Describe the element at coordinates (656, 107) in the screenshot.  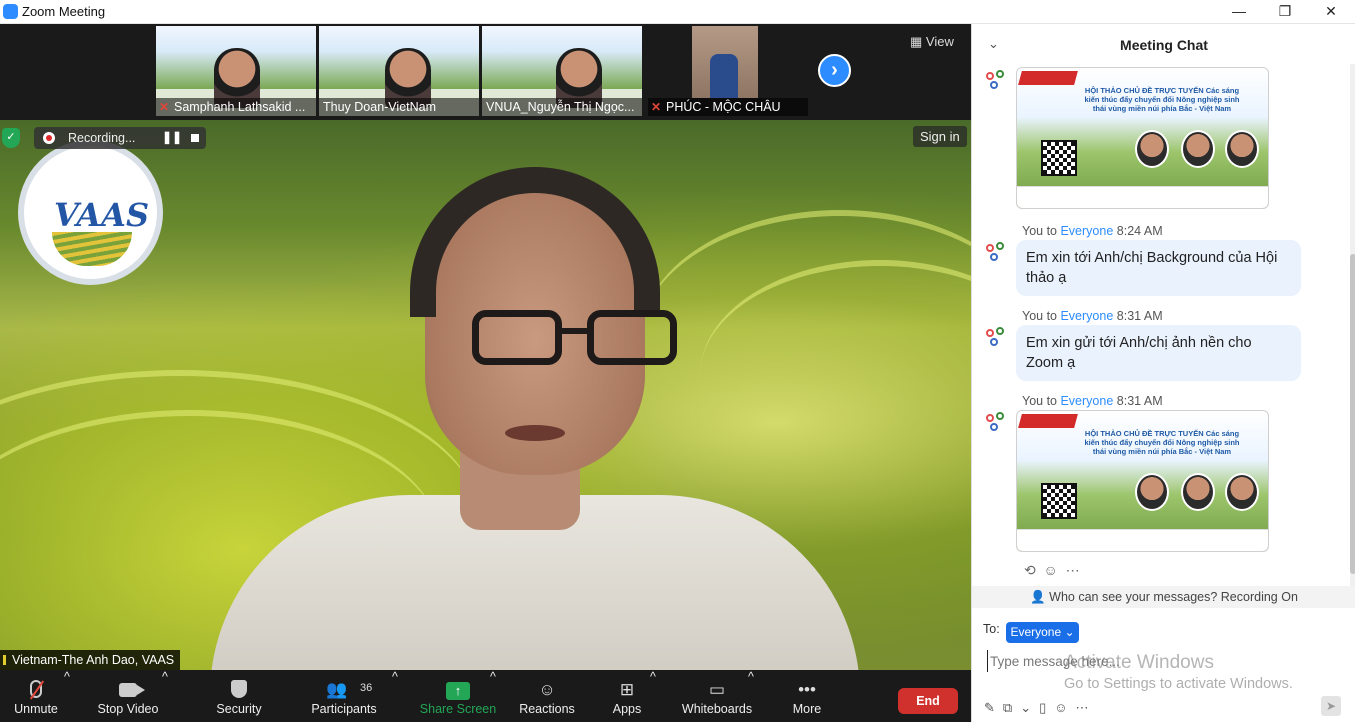
I see `mic-muted-icon: ✕` at that location.